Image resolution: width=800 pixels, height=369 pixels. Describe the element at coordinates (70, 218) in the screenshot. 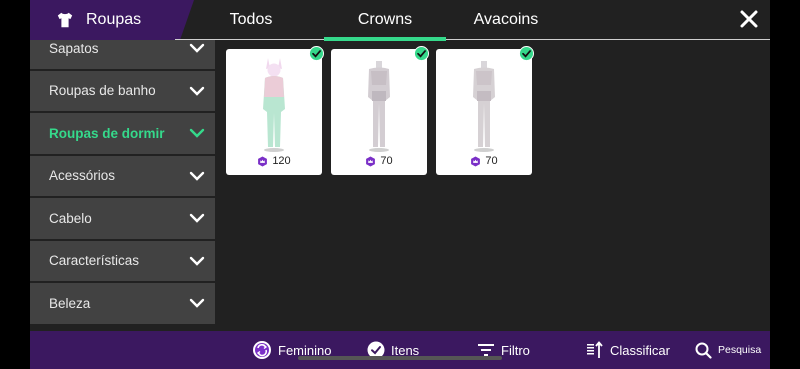

I see `sidebar-item-label: Cabelo` at that location.